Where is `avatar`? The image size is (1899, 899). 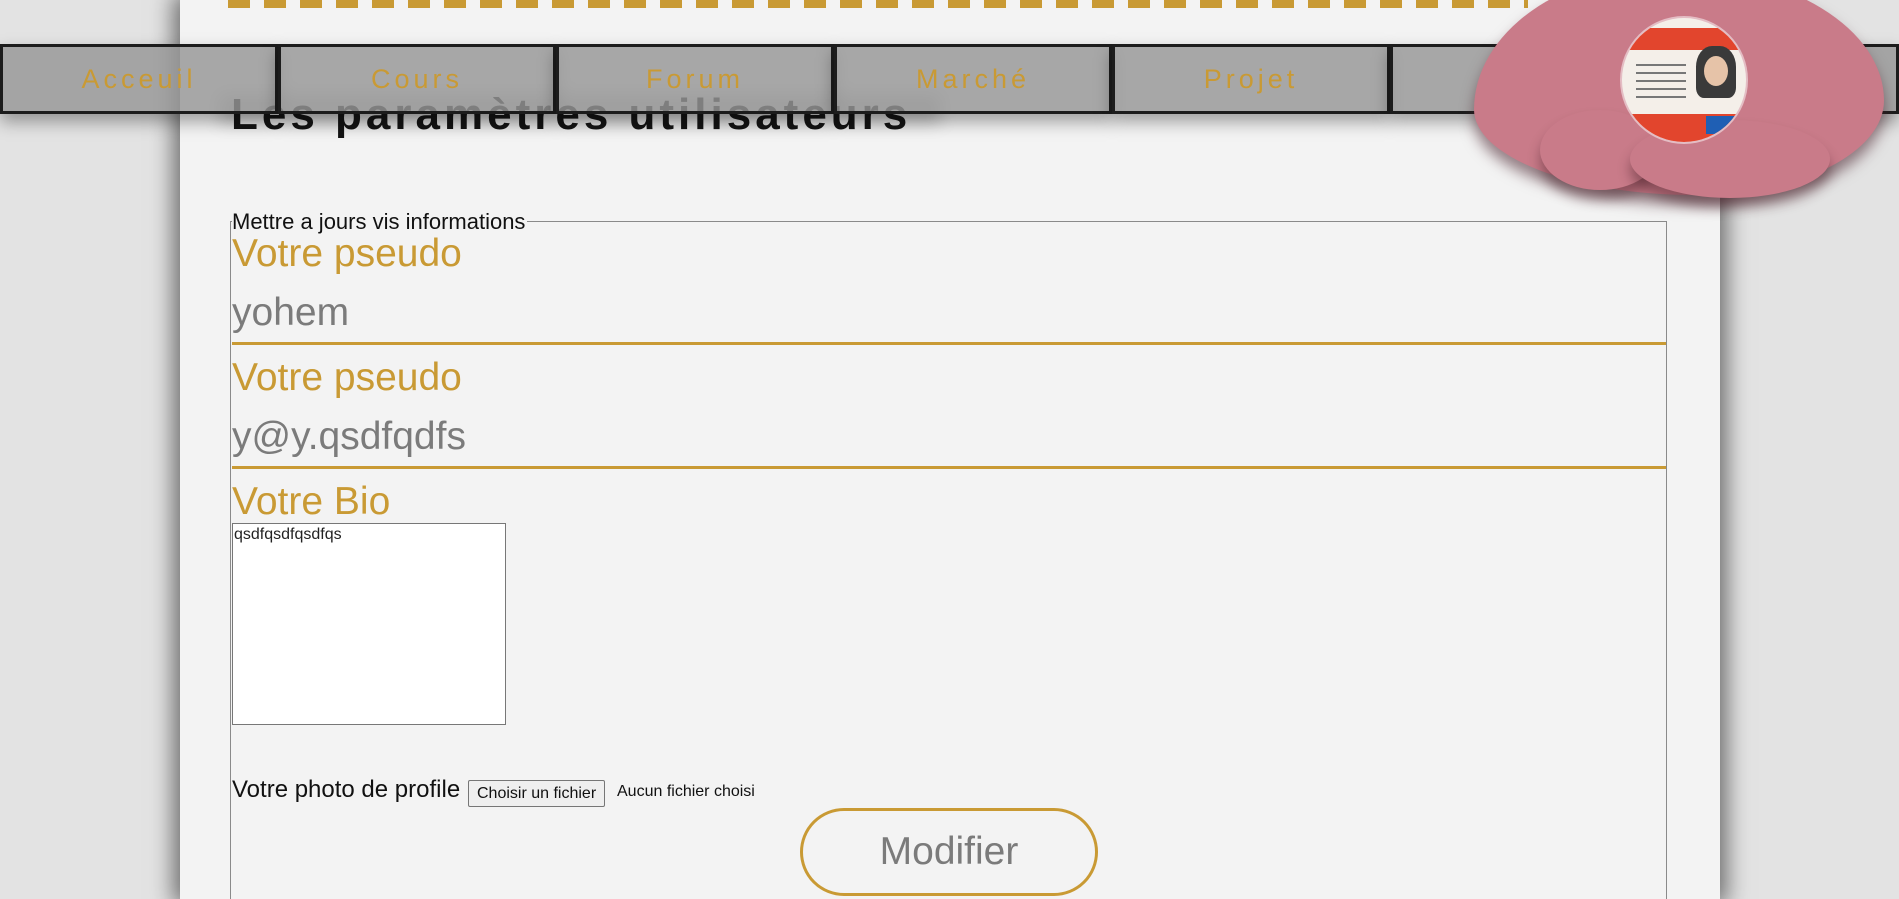
avatar is located at coordinates (1684, 80).